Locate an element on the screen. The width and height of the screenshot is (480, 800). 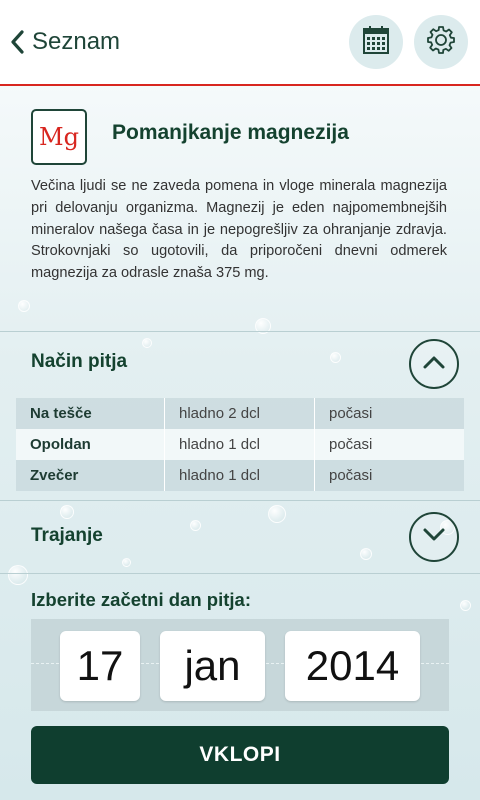
table-cell-time: Opoldan is located at coordinates (90, 444).